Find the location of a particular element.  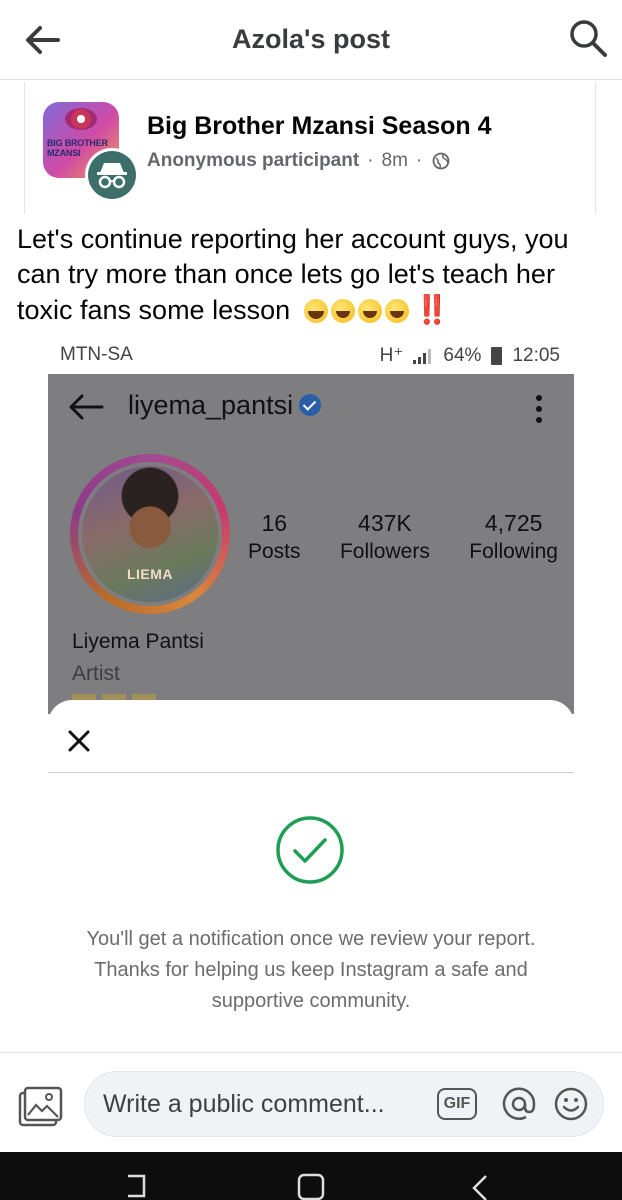

signal-icon is located at coordinates (422, 356).